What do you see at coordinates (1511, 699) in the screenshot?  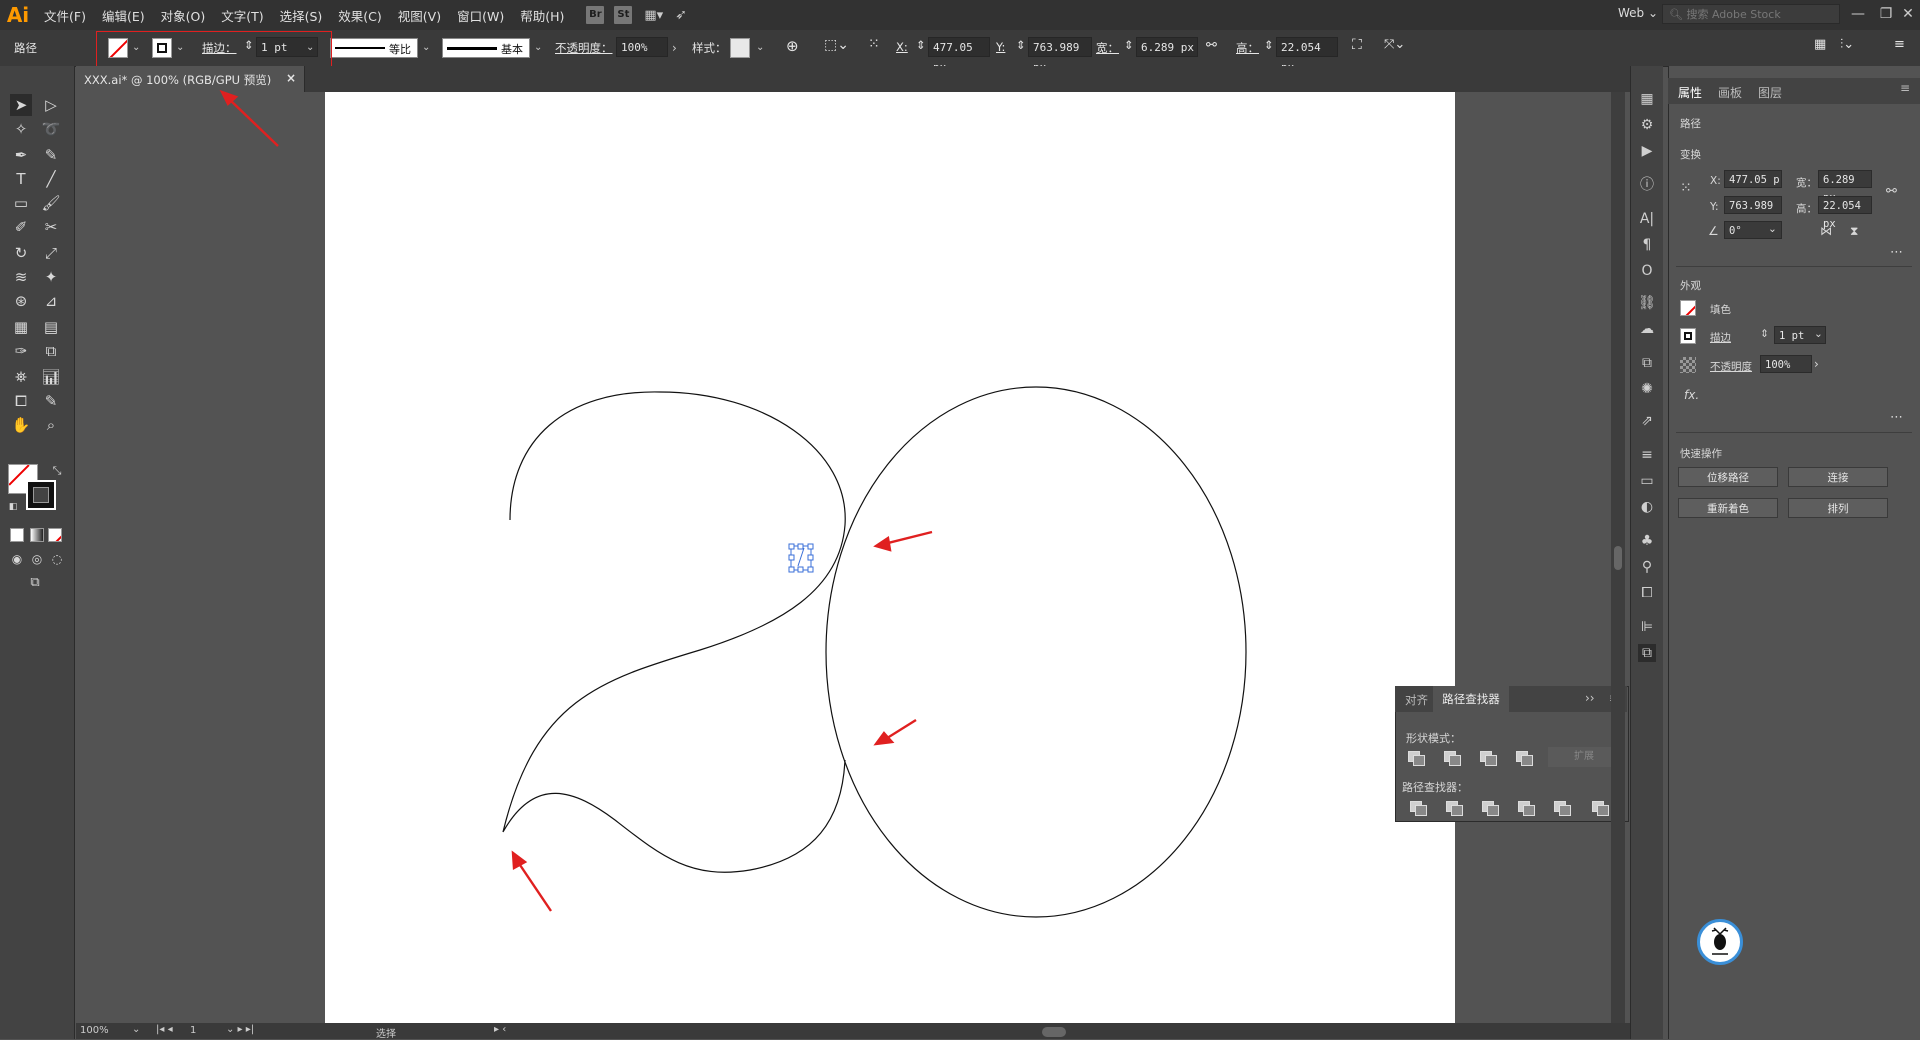 I see `pathfinder-header: 对齐 路径查找器 ›› ≡` at bounding box center [1511, 699].